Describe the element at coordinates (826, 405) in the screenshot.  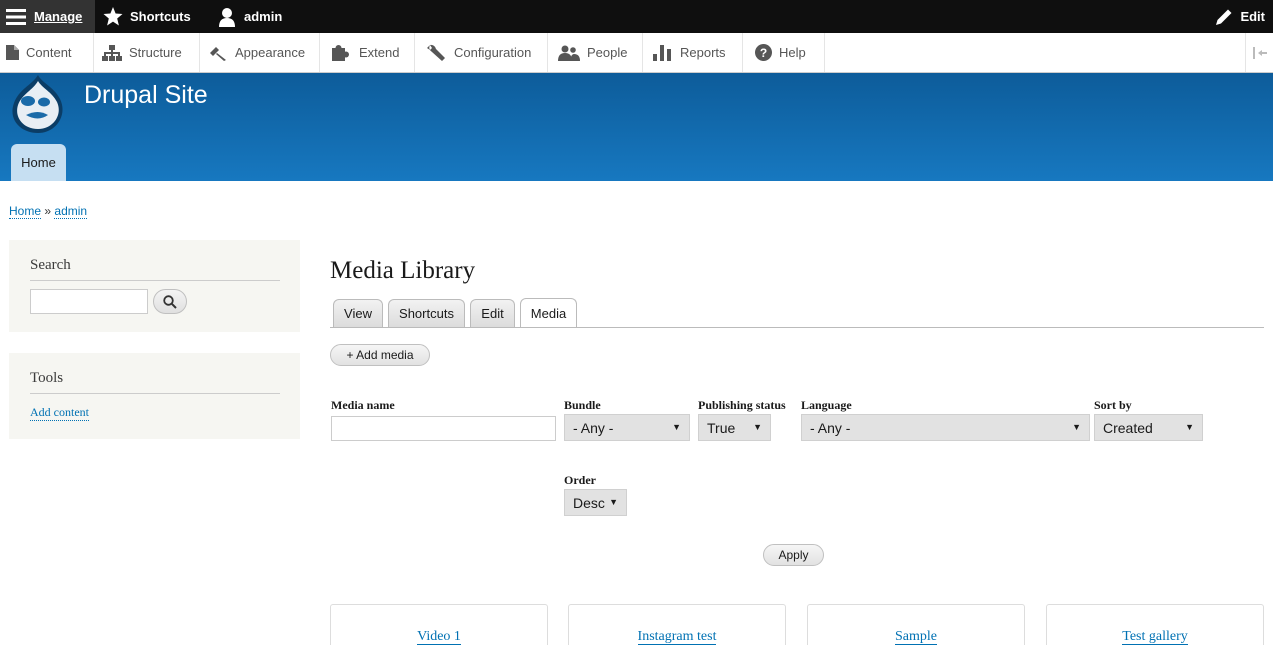
I see `language-label: Language` at that location.